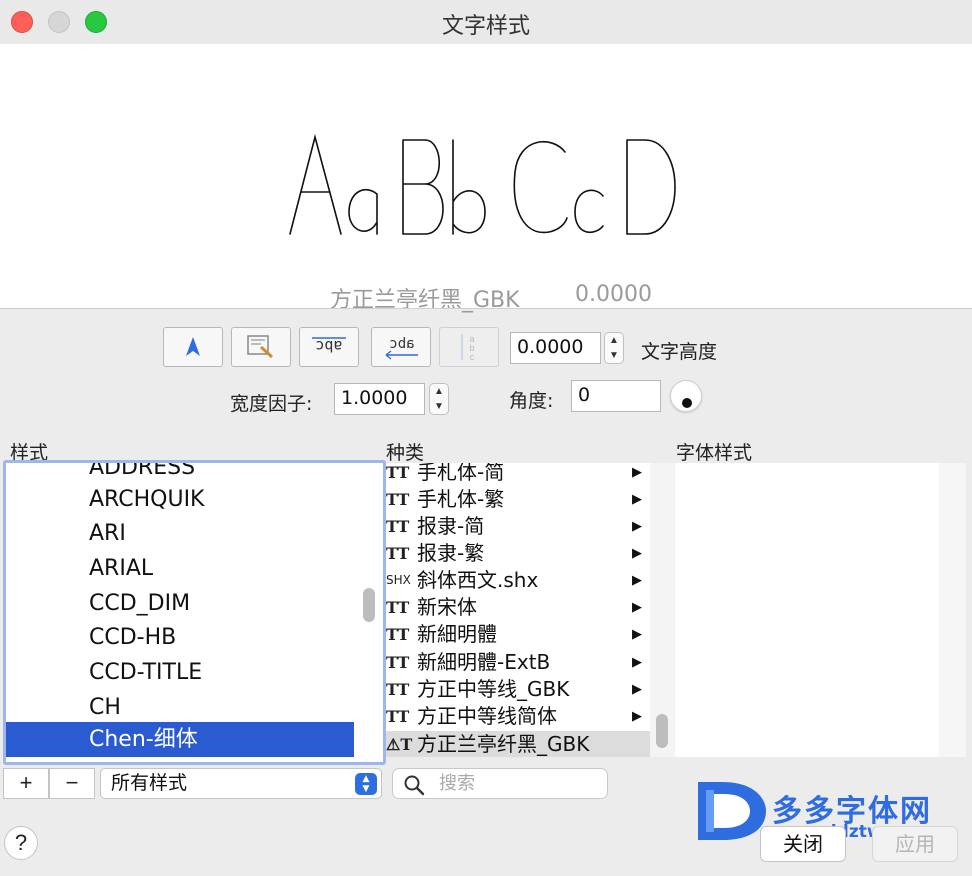 The image size is (972, 876). I want to click on list-item: TT 手札体-简 ▶, so click(514, 474).